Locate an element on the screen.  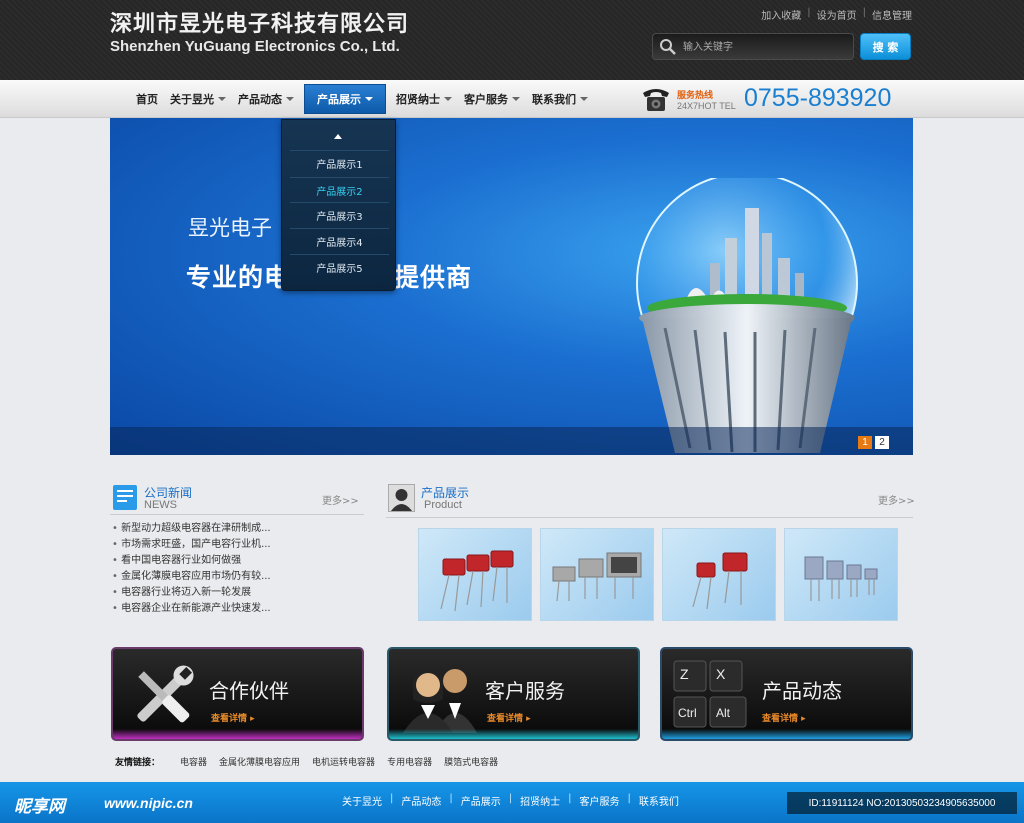
keyboard-keys-icon: Z X Ctrl Alt is located at coordinates (710, 694).